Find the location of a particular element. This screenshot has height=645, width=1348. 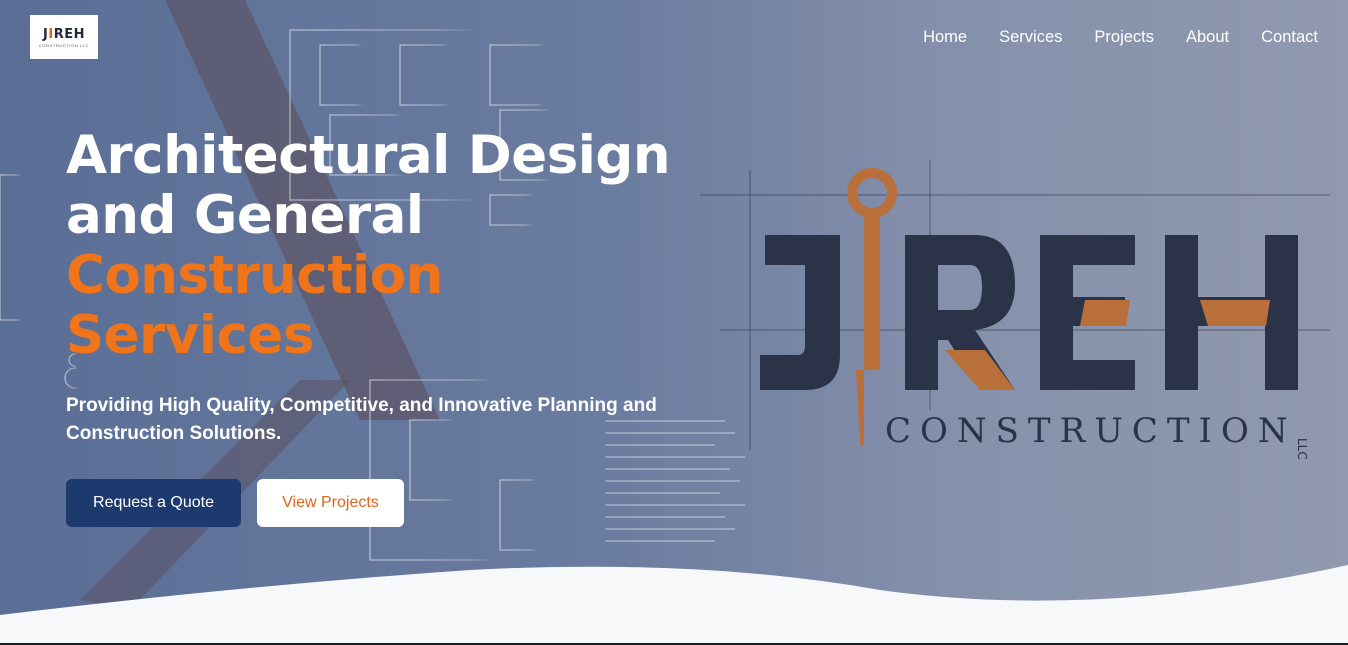

hero-bottom-wave is located at coordinates (674, 605).